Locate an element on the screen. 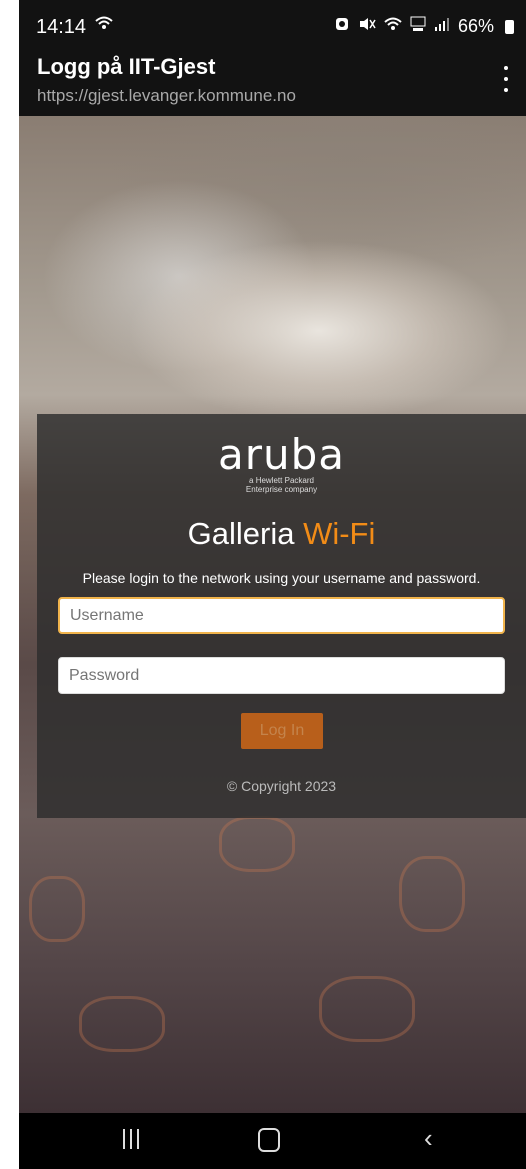 This screenshot has width=526, height=1169. password-input is located at coordinates (281, 675).